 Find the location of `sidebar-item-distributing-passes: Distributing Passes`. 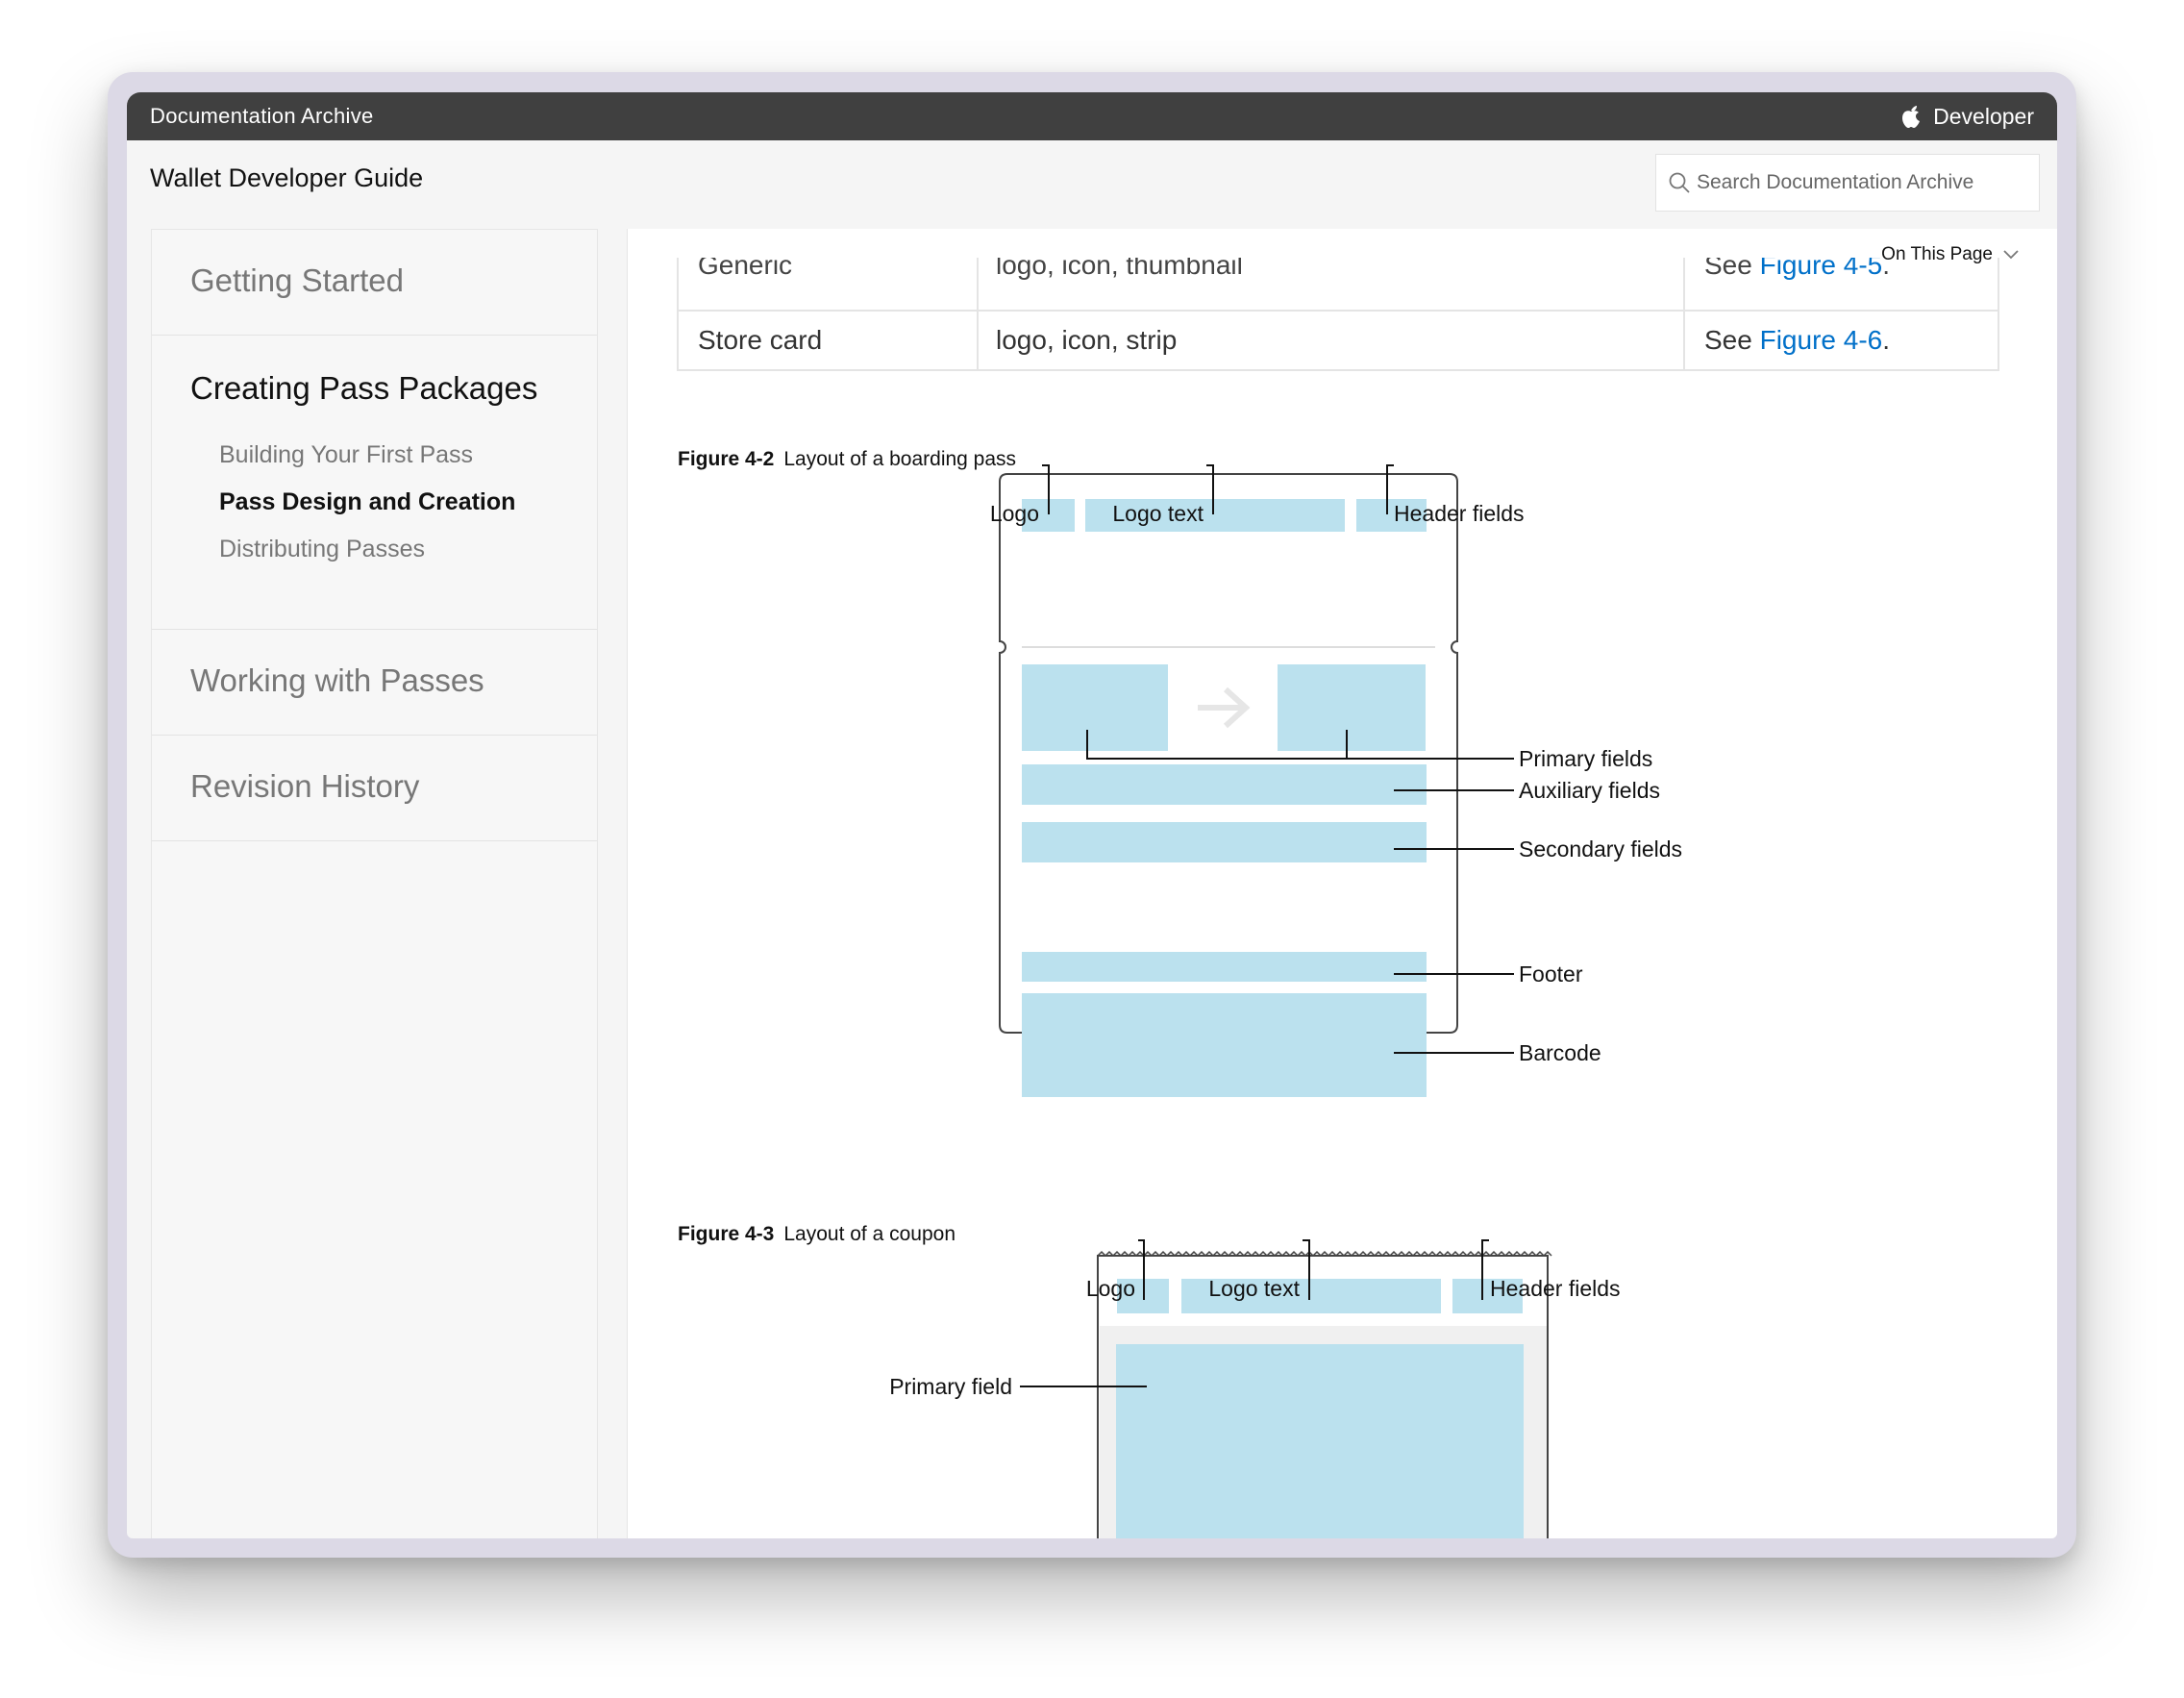

sidebar-item-distributing-passes: Distributing Passes is located at coordinates (408, 550).